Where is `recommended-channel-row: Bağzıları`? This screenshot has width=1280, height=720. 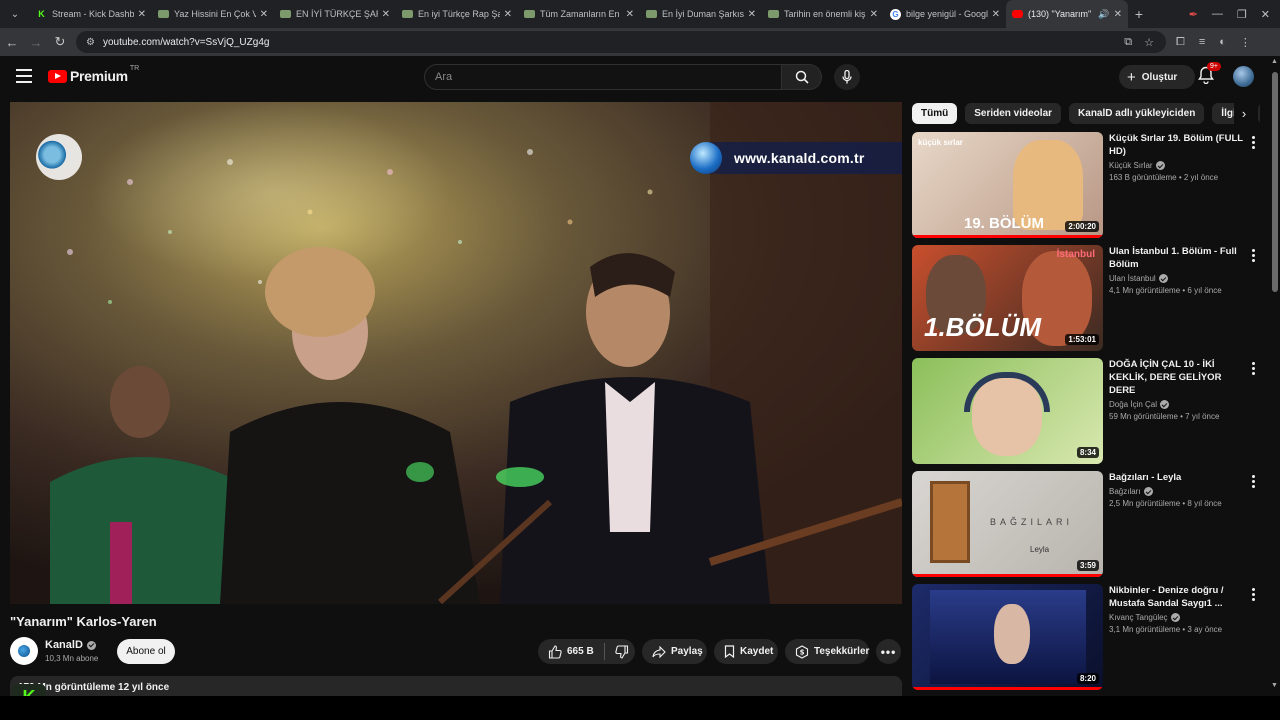 recommended-channel-row: Bağzıları is located at coordinates (1177, 491).